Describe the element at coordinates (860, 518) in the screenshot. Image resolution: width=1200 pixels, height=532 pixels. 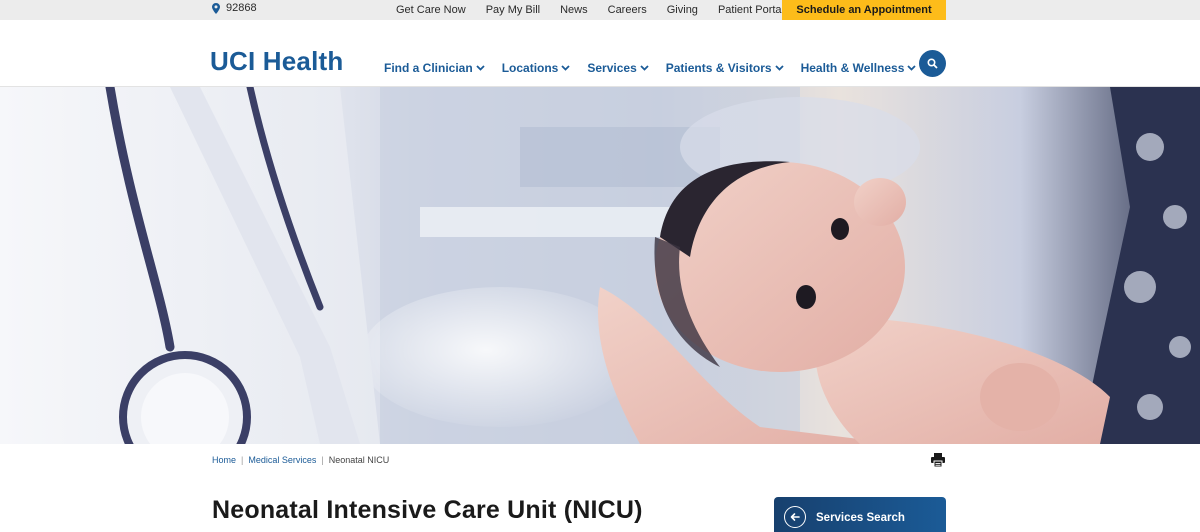
I see `services-search-label: Services Search` at that location.